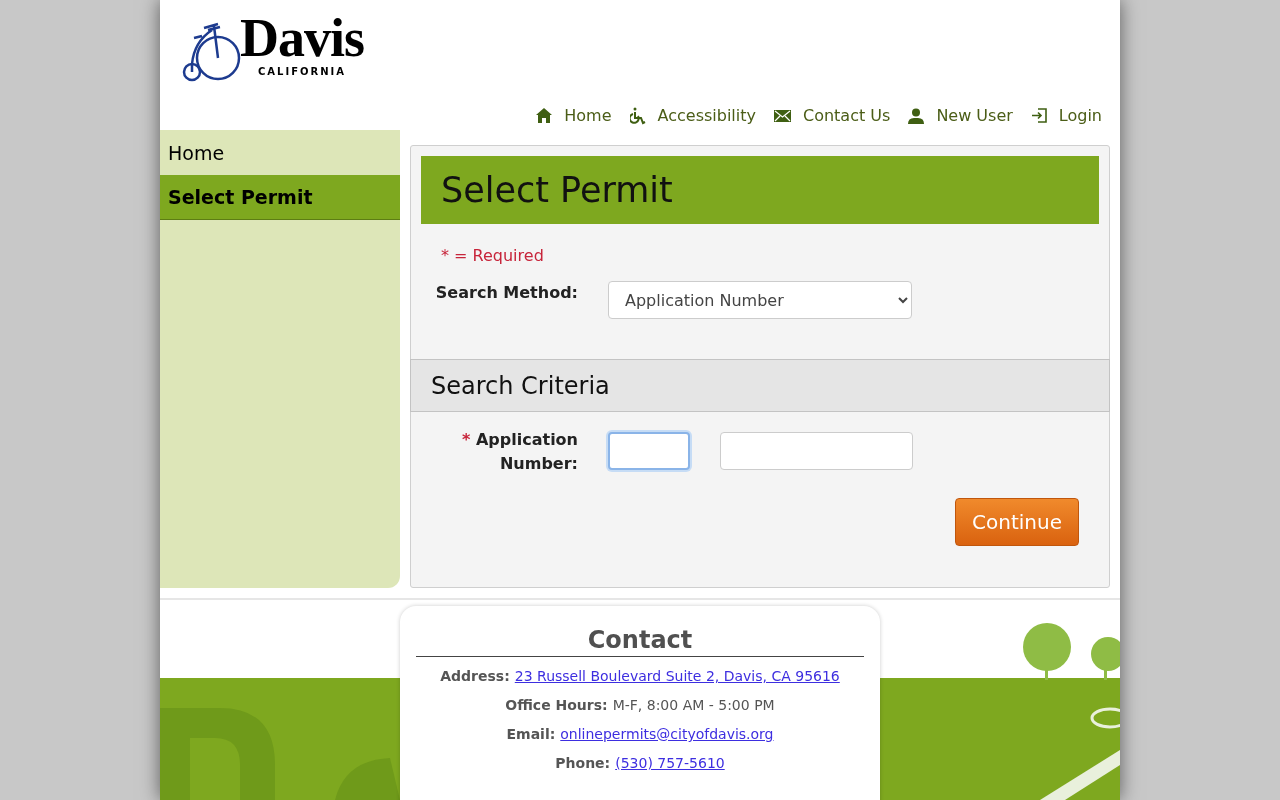 This screenshot has width=1280, height=800. I want to click on search-method-select: Application Number, so click(760, 300).